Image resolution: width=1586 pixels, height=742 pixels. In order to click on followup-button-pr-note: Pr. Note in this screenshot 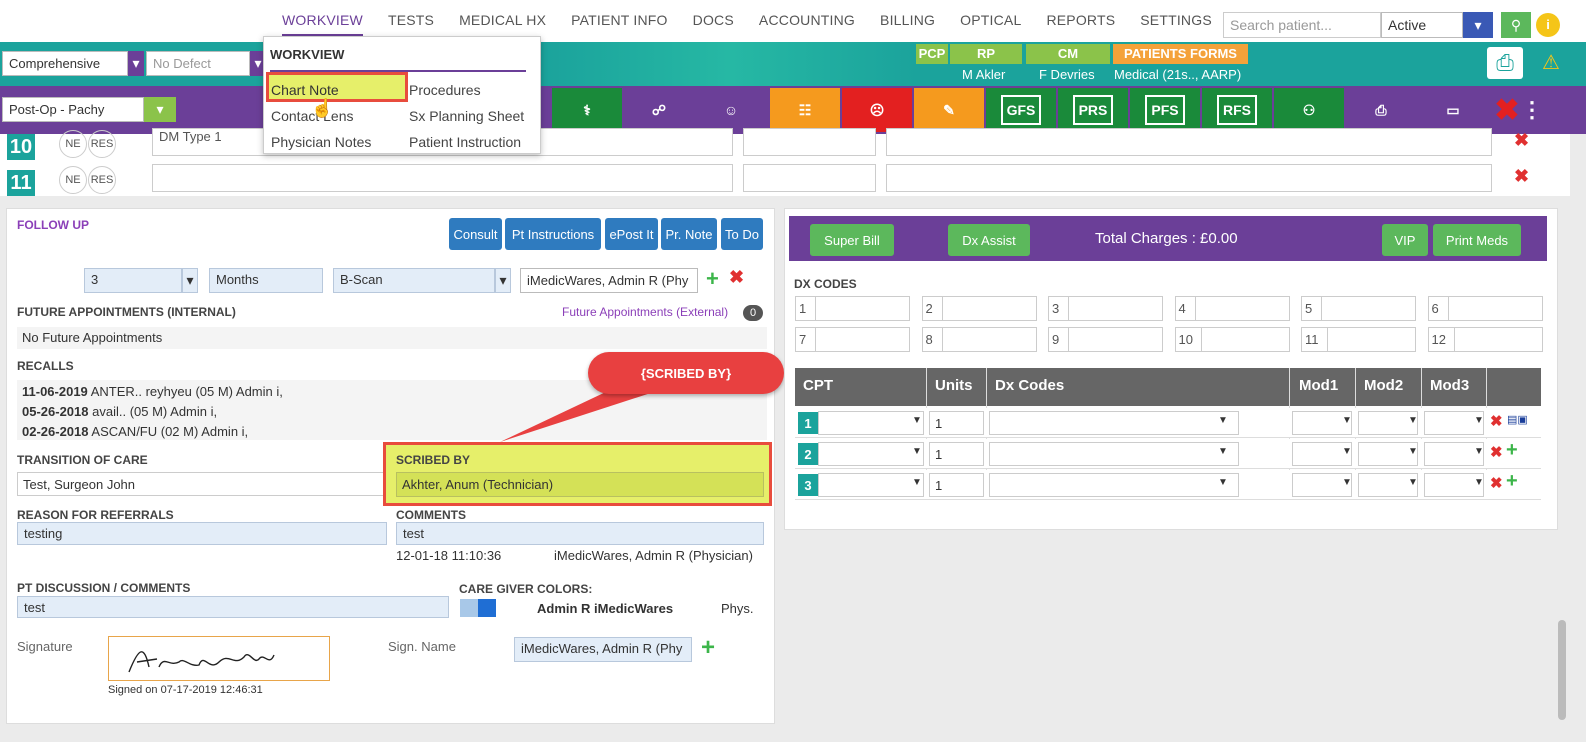, I will do `click(689, 234)`.